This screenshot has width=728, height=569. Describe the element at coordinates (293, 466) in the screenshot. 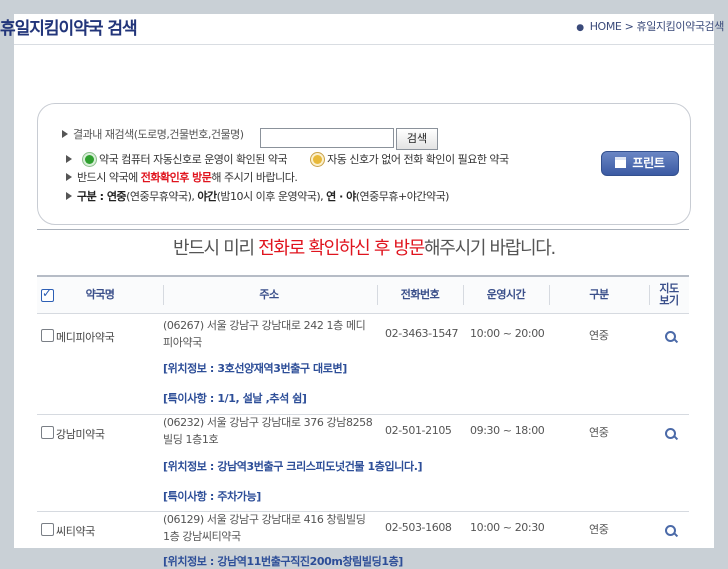

I see `location-info: [위치정보 : 강남역3번출구 크리스피도넛건물 1층입니다.]` at that location.